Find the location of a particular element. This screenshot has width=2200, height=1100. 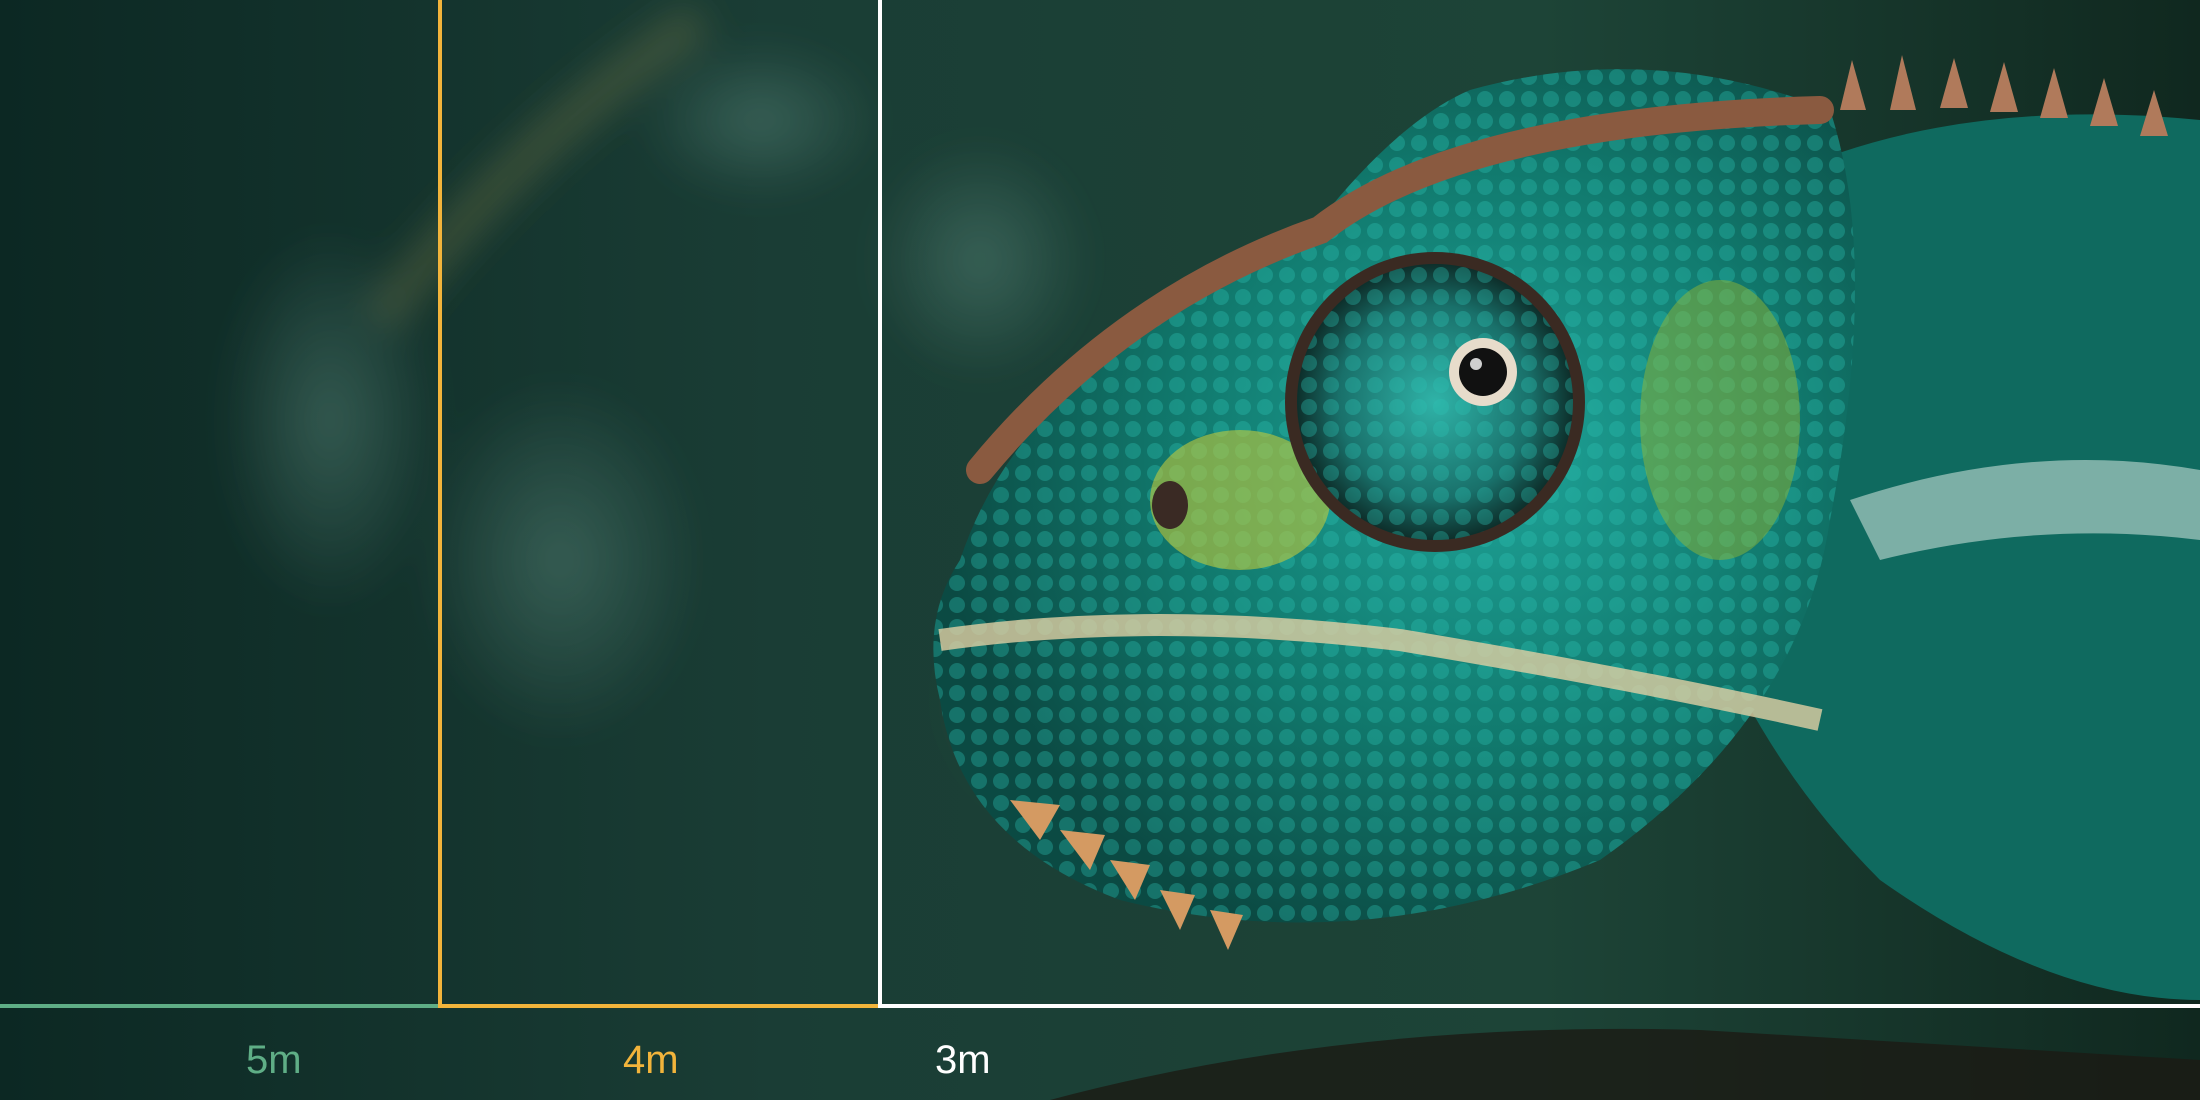

distance-label-3m: 3m is located at coordinates (963, 1060).